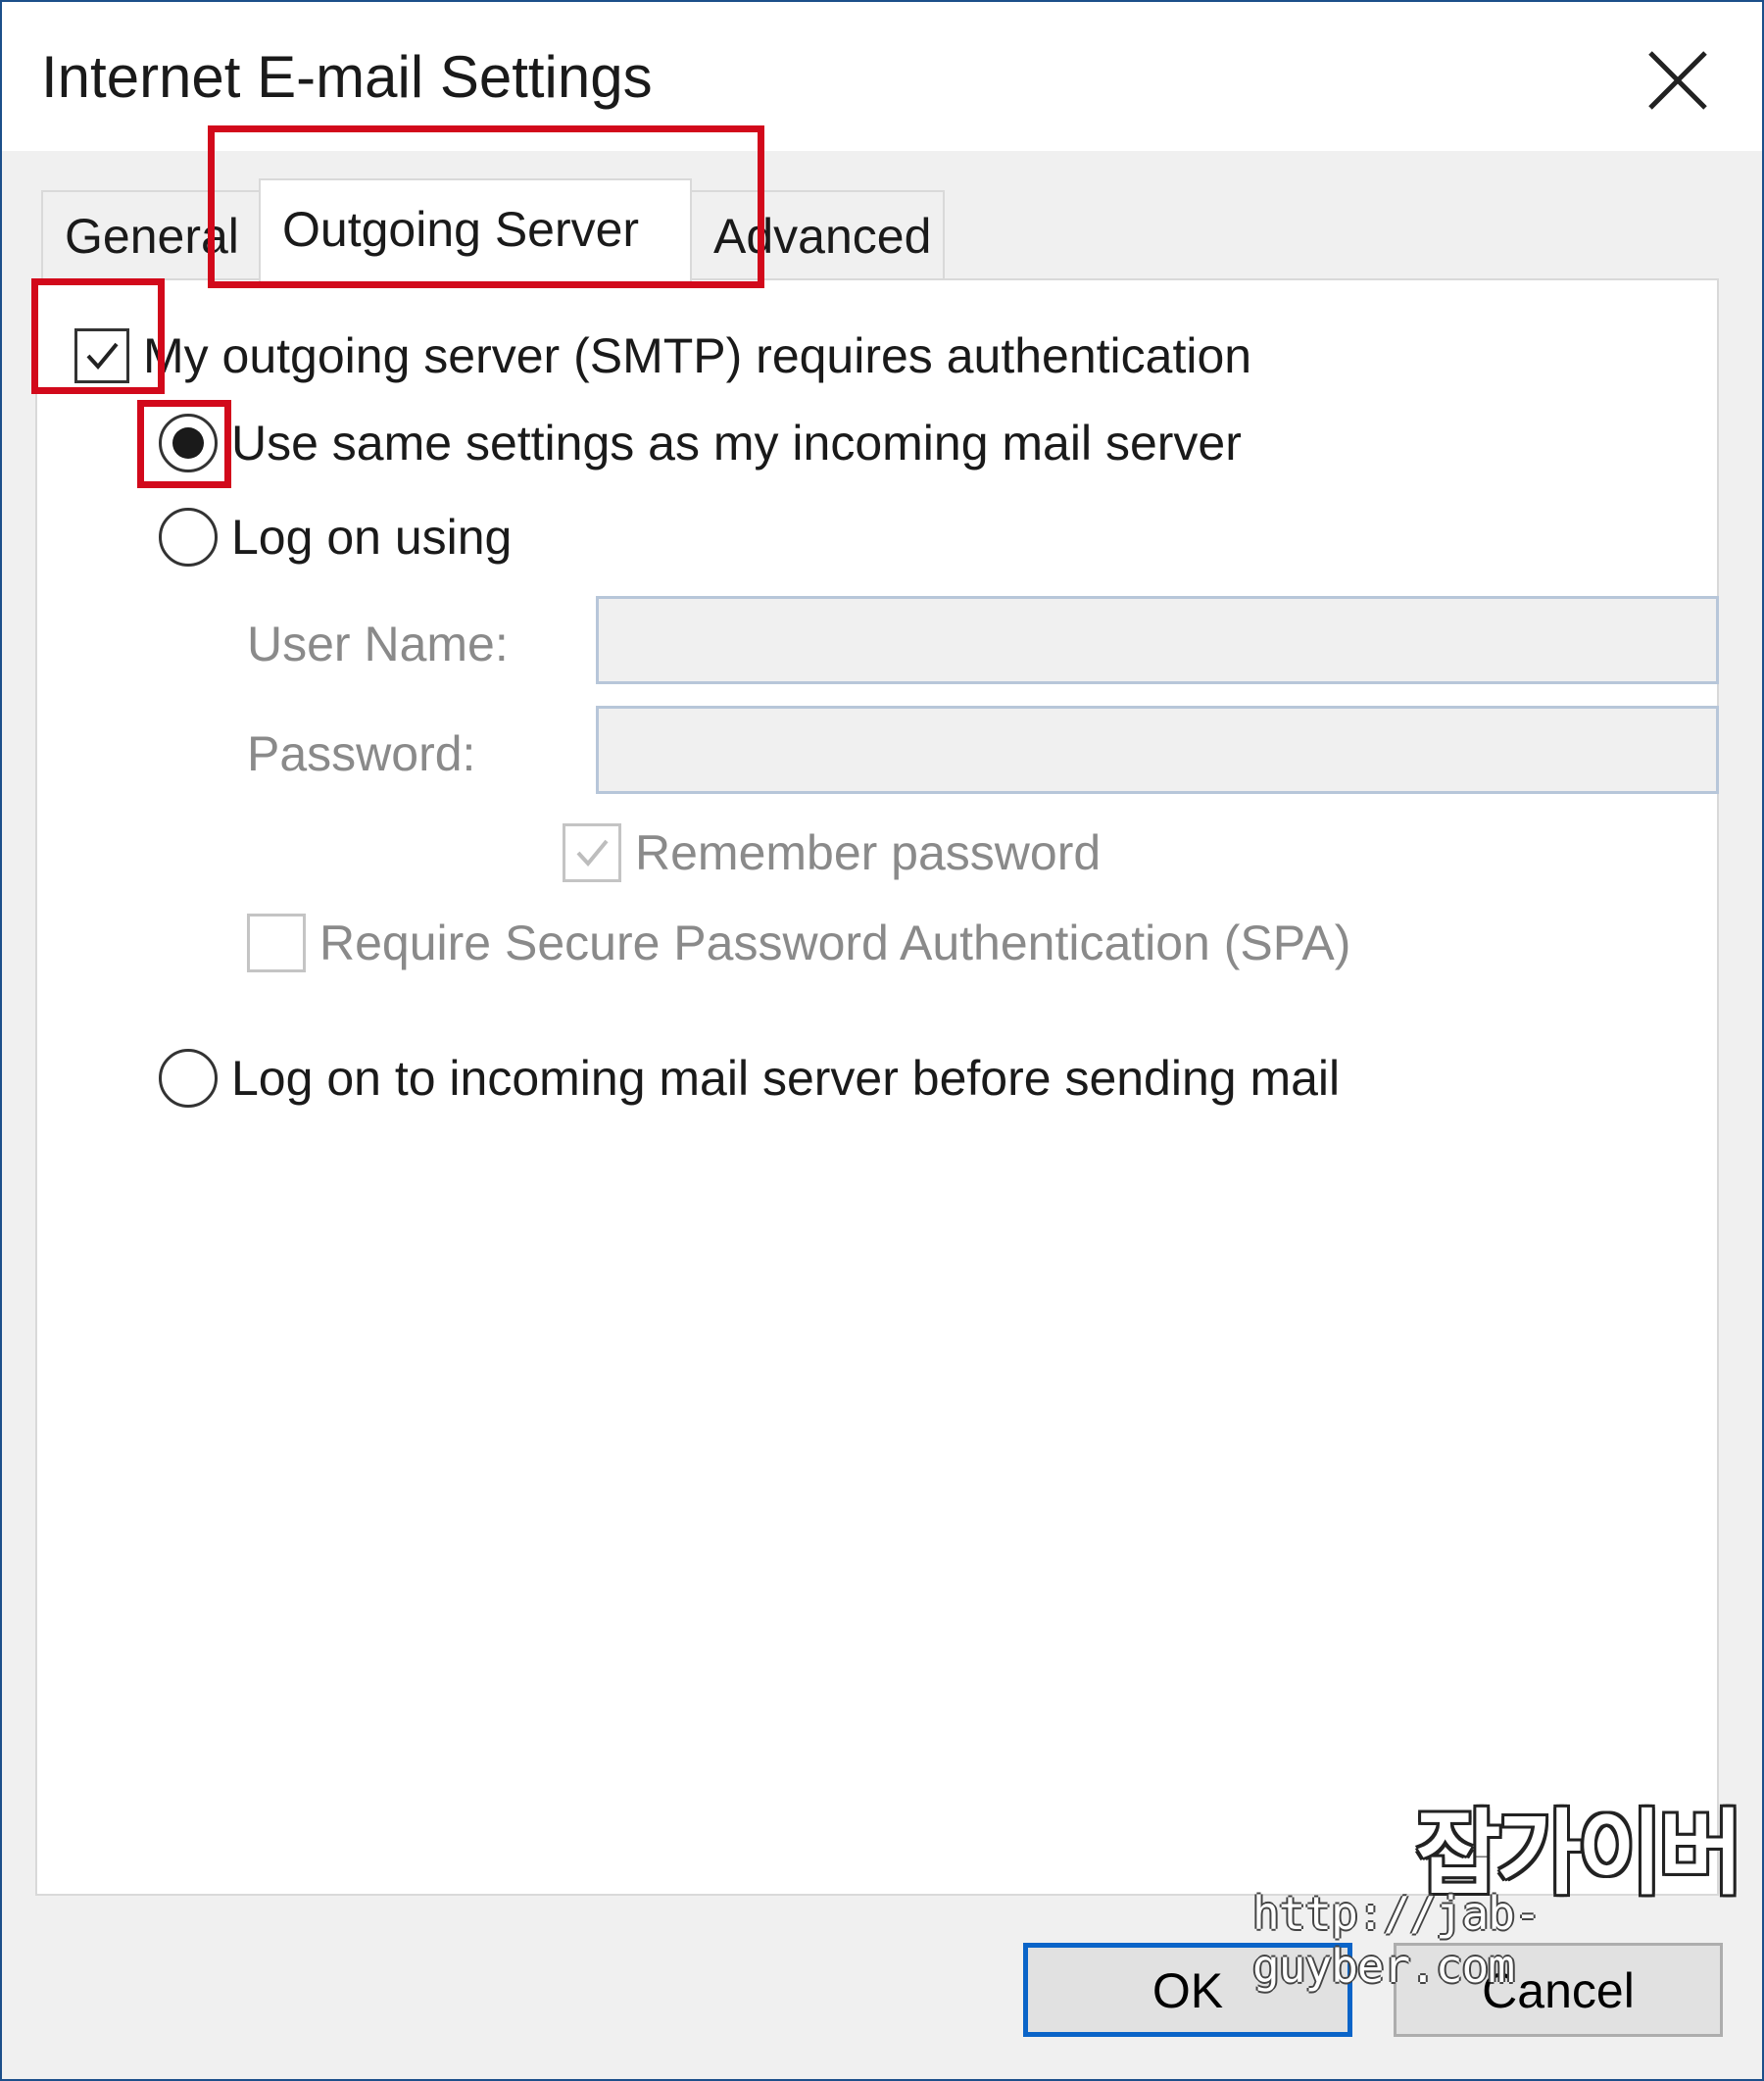 This screenshot has height=2081, width=1764. I want to click on user-name-label-row: User Name:, so click(378, 644).